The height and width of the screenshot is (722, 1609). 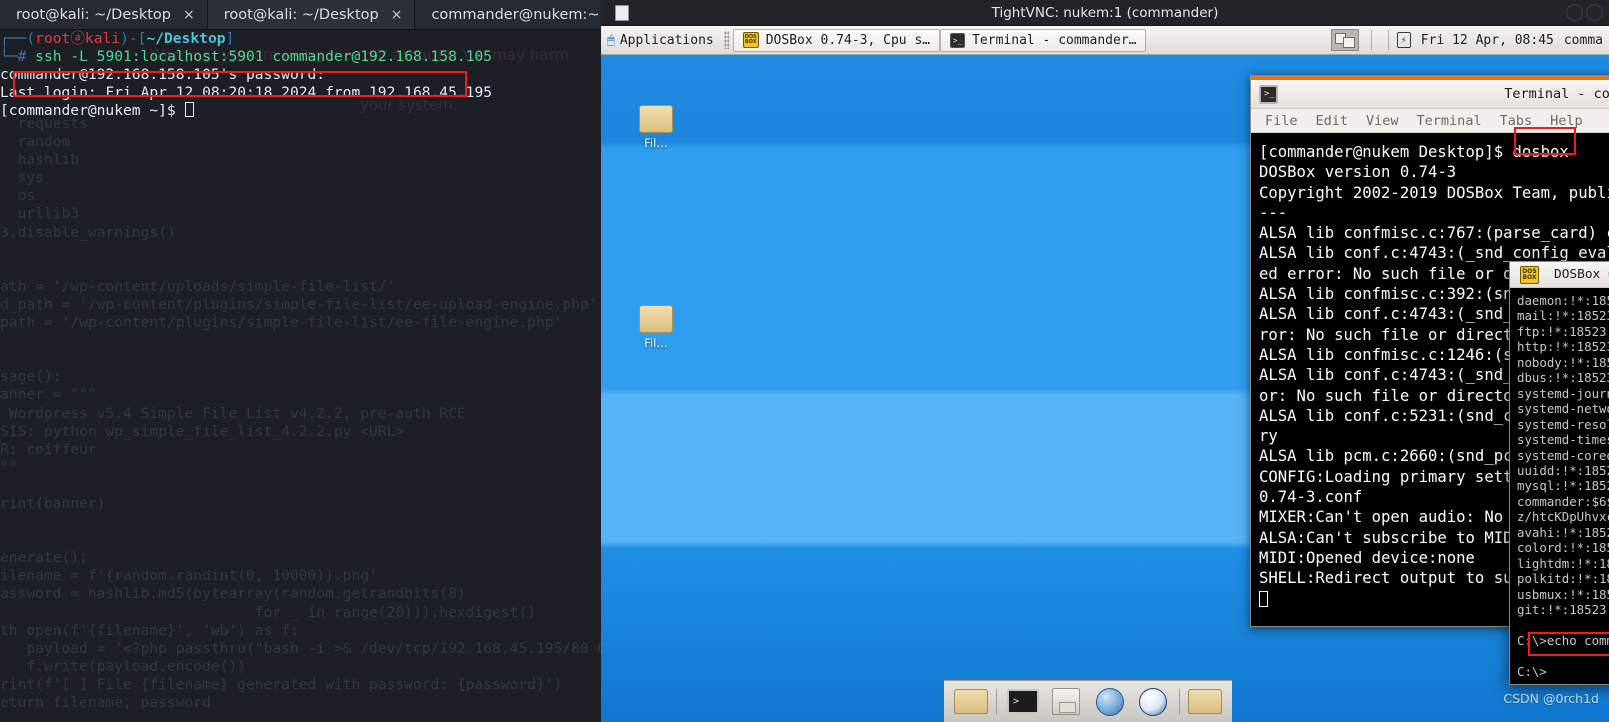 I want to click on dock-separator, so click(x=997, y=701).